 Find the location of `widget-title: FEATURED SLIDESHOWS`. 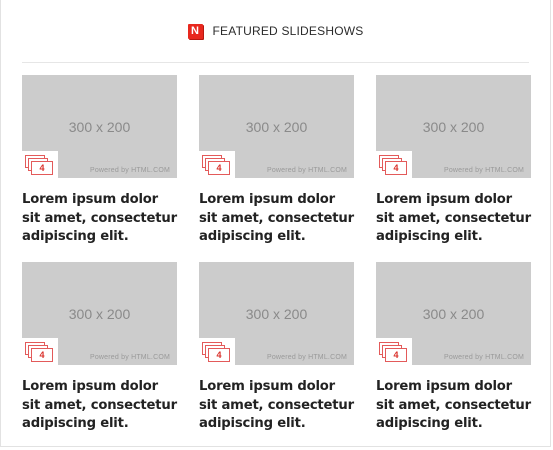

widget-title: FEATURED SLIDESHOWS is located at coordinates (288, 31).